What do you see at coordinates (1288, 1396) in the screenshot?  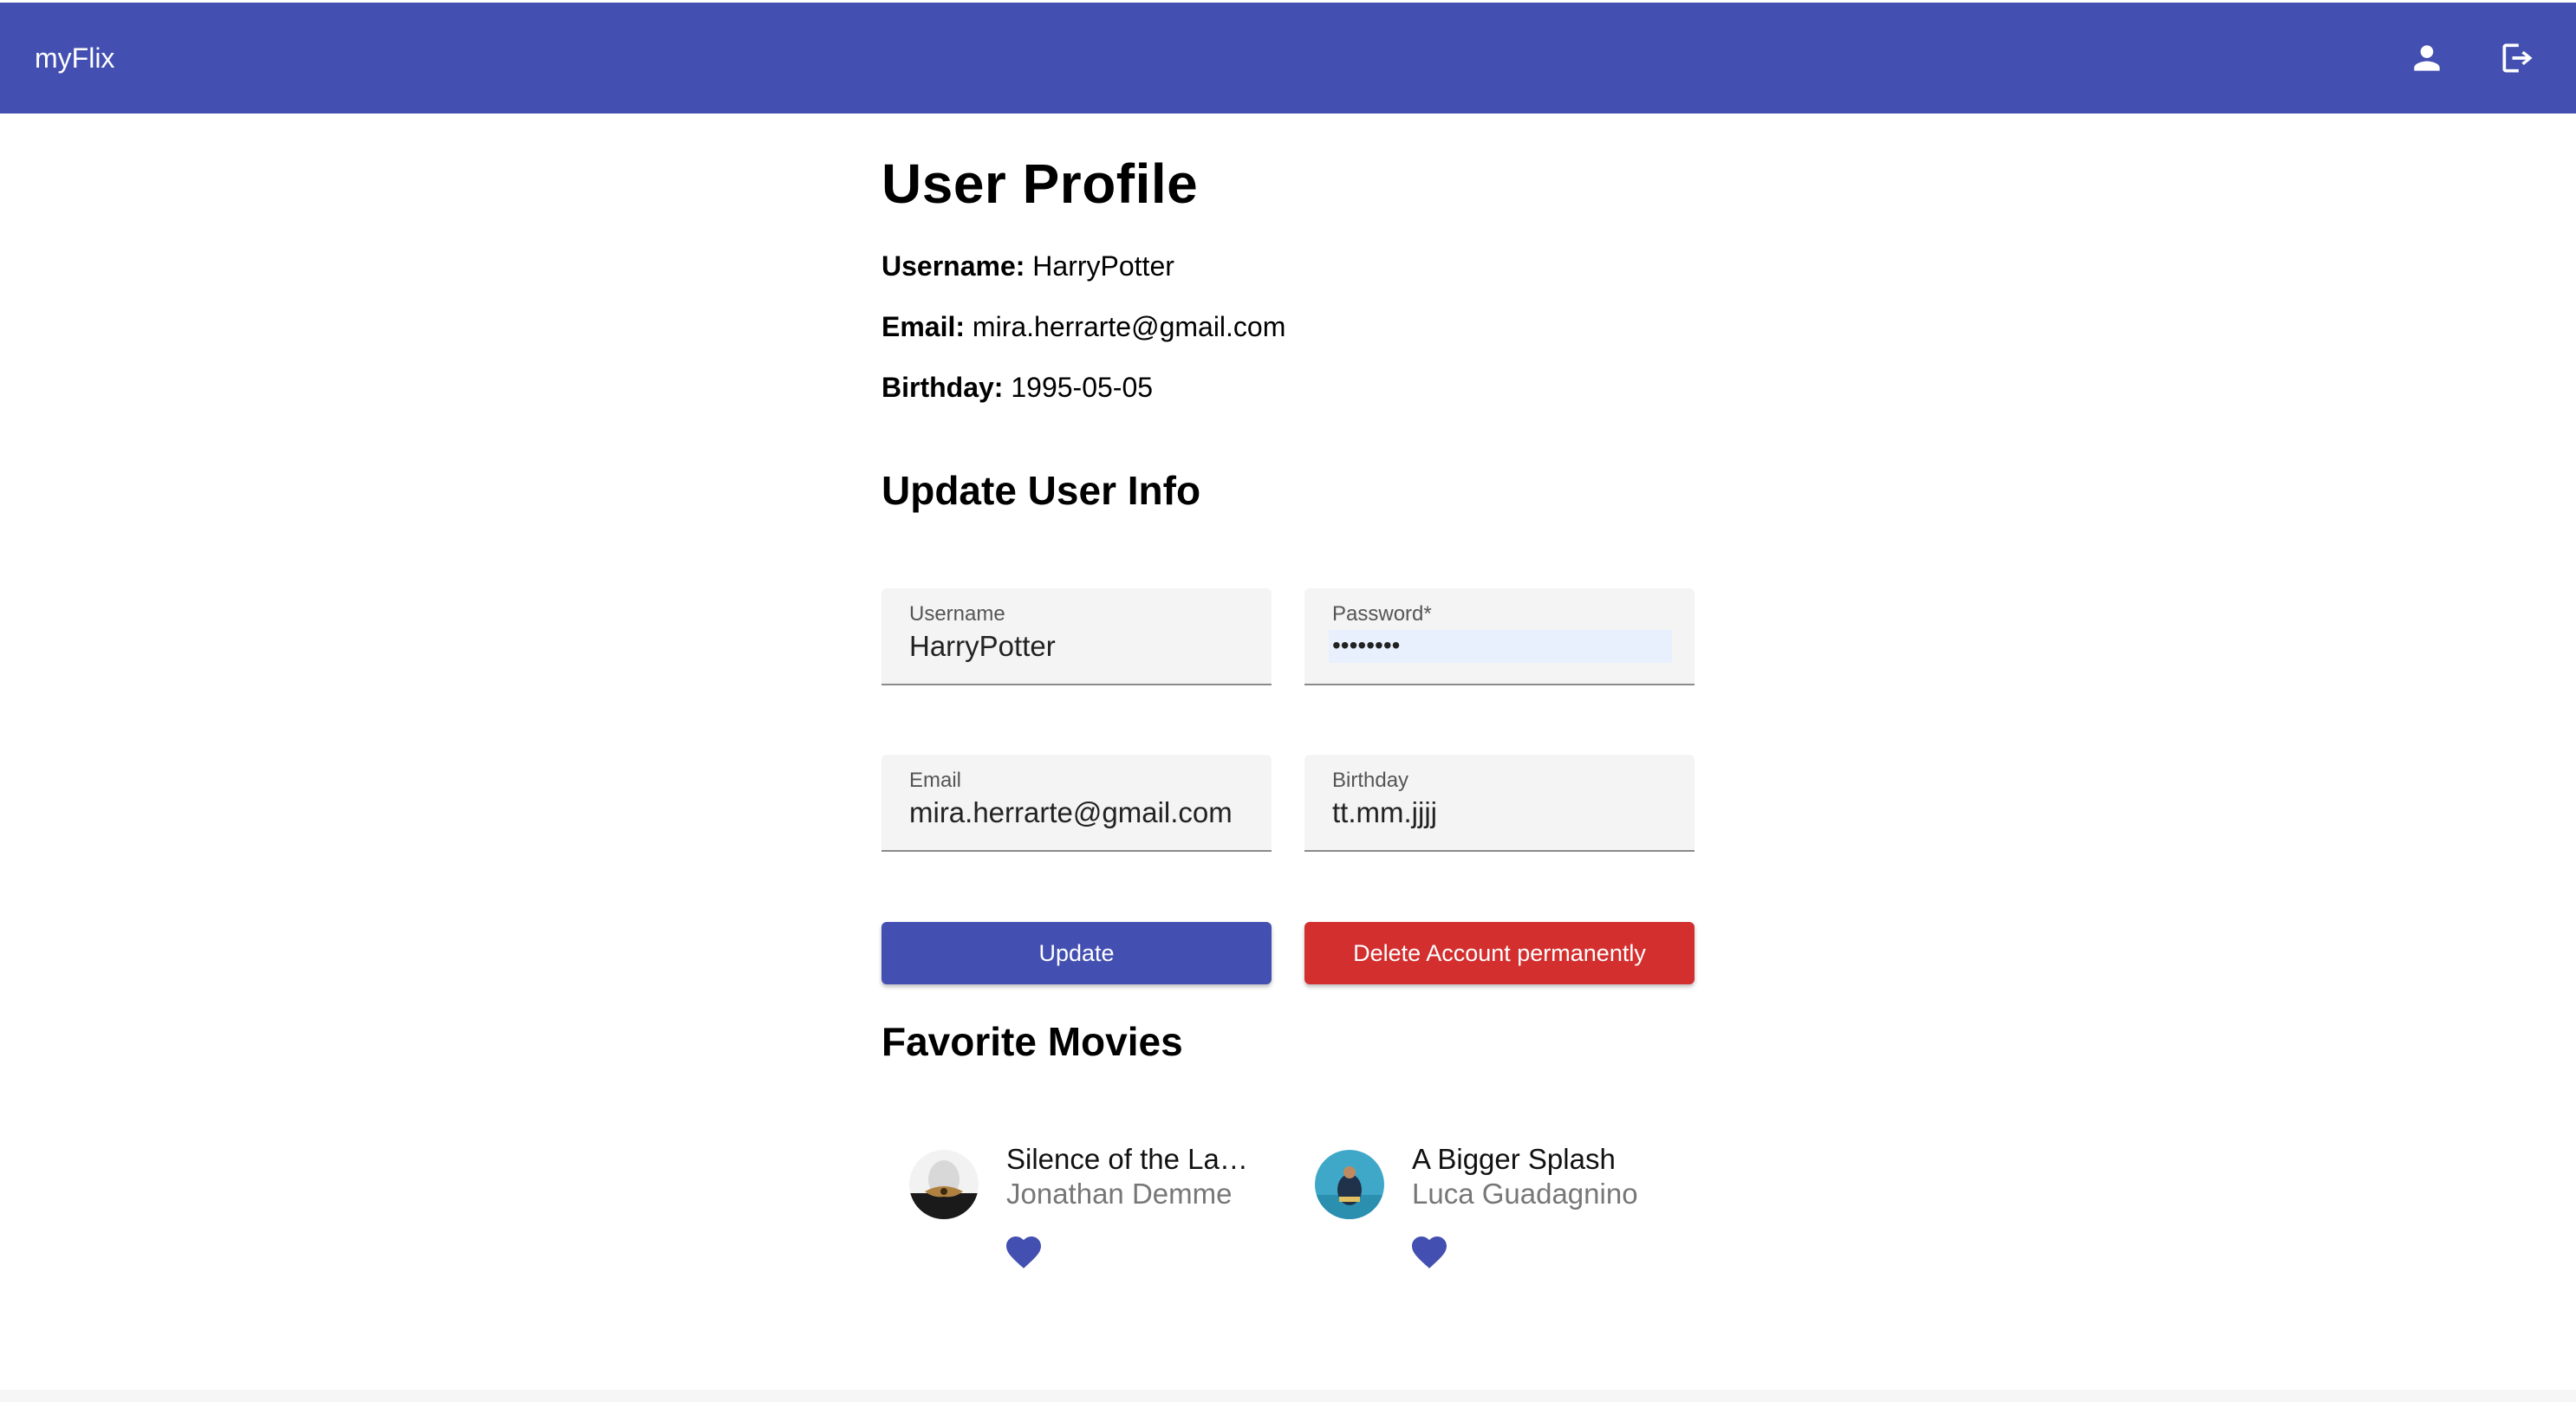 I see `page-footer-strip` at bounding box center [1288, 1396].